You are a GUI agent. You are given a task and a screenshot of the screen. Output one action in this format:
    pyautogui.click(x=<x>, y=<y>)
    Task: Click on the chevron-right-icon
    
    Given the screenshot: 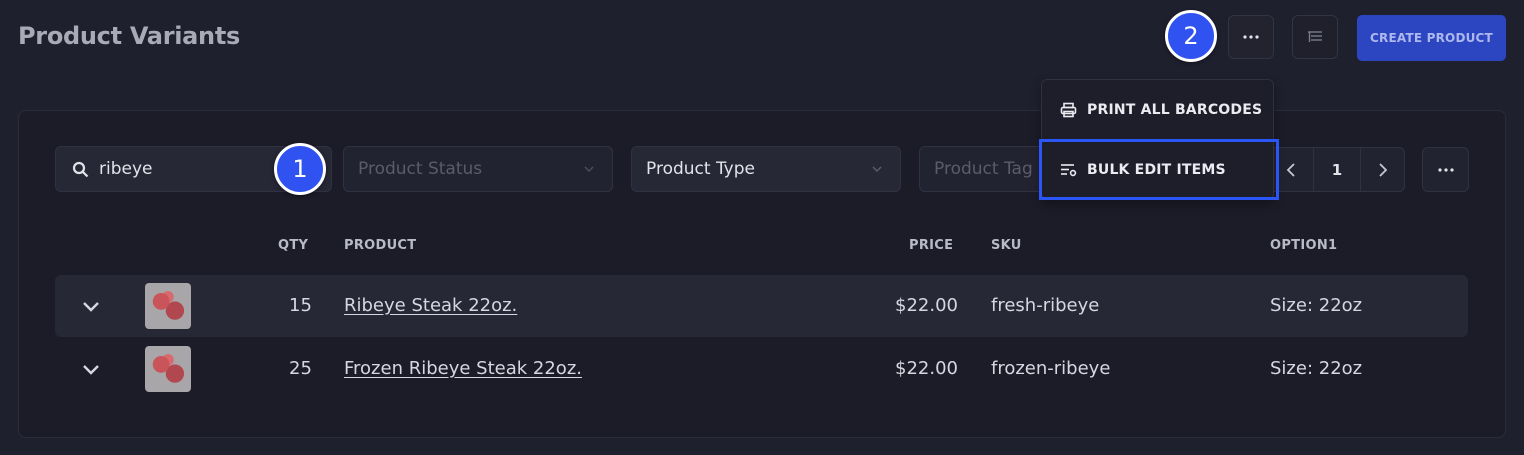 What is the action you would take?
    pyautogui.click(x=1382, y=169)
    